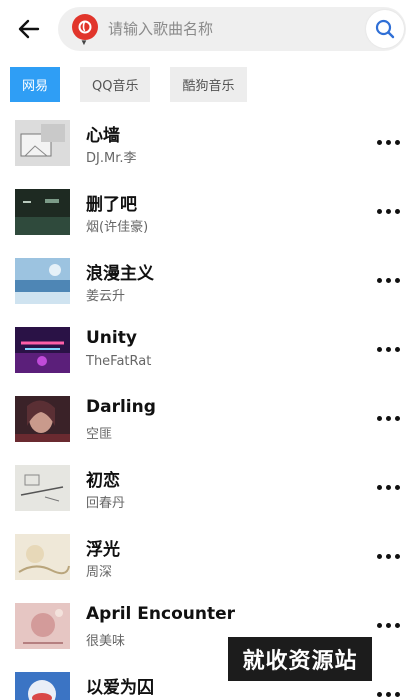 The height and width of the screenshot is (700, 420). I want to click on song-title: 删了吧, so click(111, 205).